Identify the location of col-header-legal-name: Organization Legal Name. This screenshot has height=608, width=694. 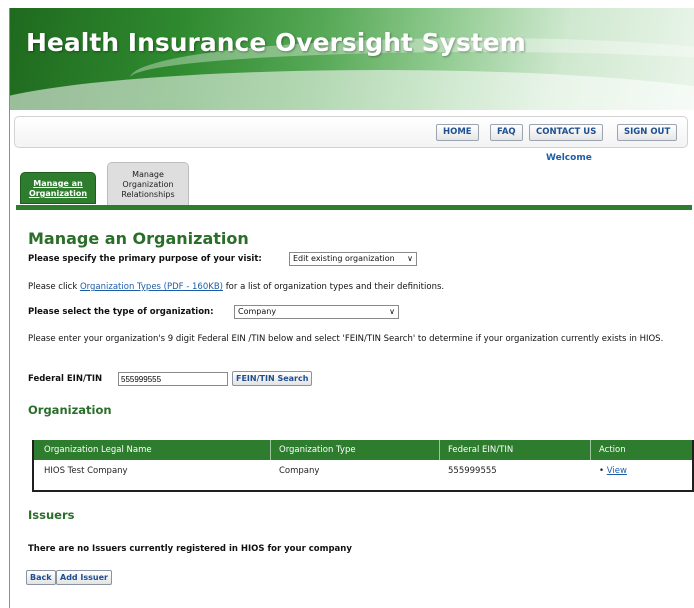
(98, 450).